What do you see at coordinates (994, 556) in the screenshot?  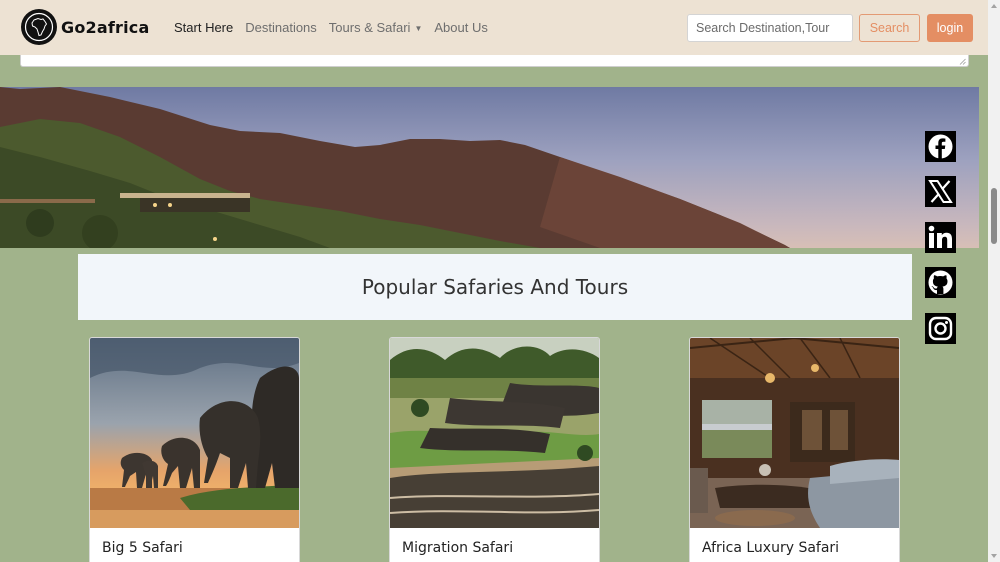 I see `scroll-down-arrow-icon` at bounding box center [994, 556].